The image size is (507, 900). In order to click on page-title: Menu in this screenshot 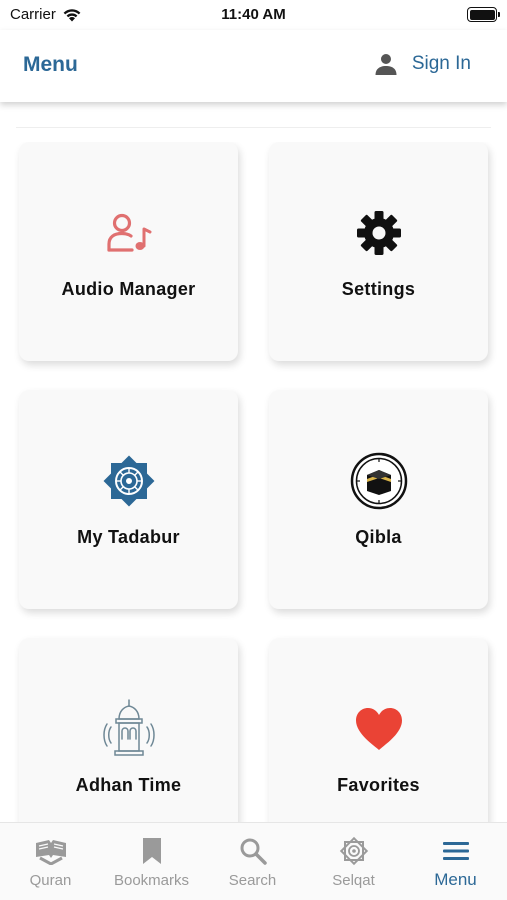, I will do `click(50, 64)`.